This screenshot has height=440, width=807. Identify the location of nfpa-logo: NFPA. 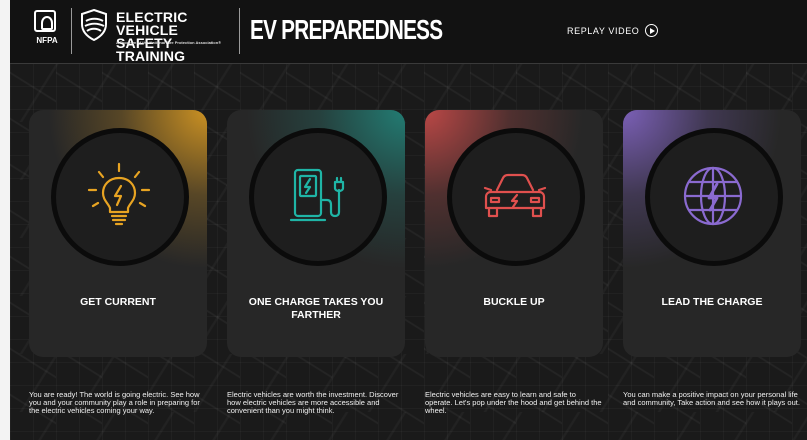
(47, 28).